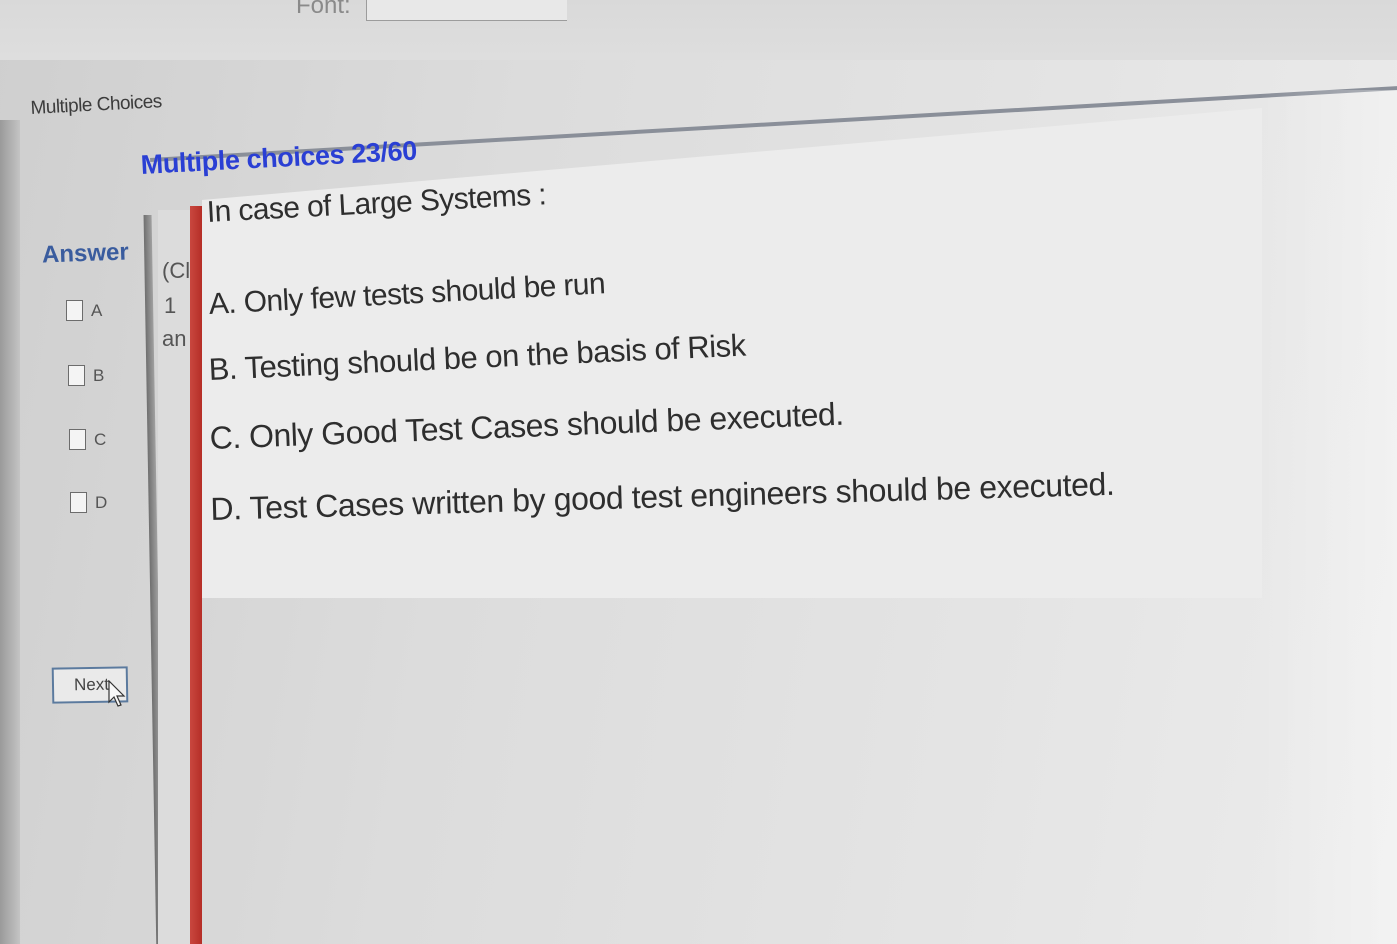 The image size is (1397, 944). I want to click on checkbox-b, so click(76, 375).